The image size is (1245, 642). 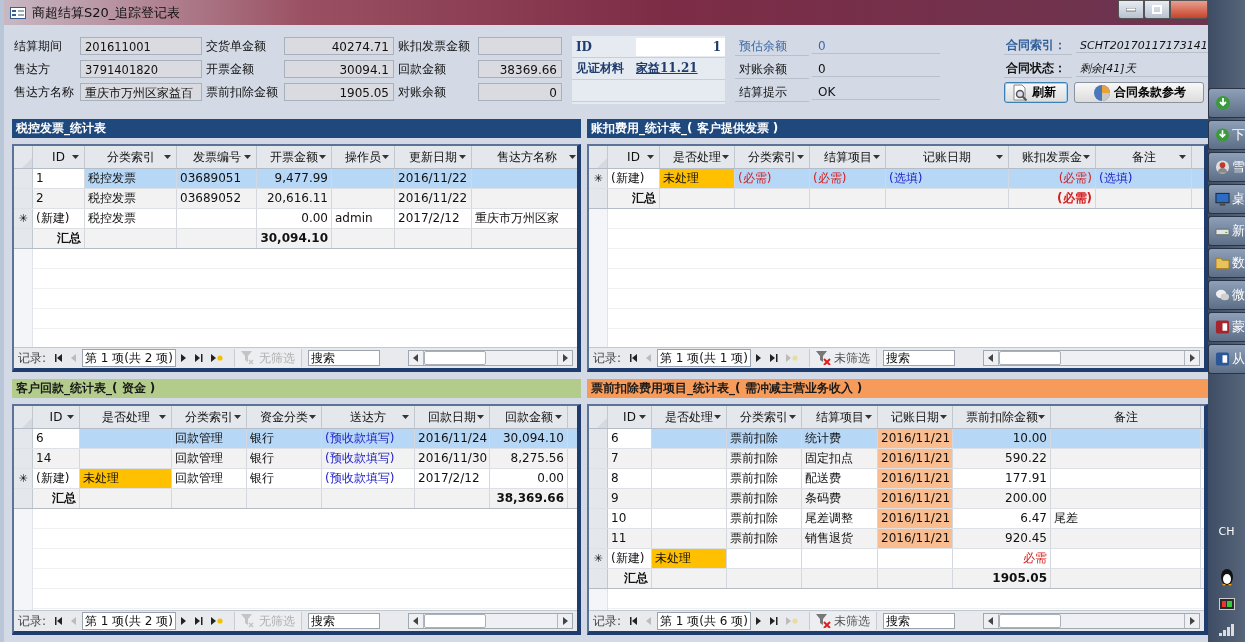 I want to click on display-icon, so click(x=1226, y=605).